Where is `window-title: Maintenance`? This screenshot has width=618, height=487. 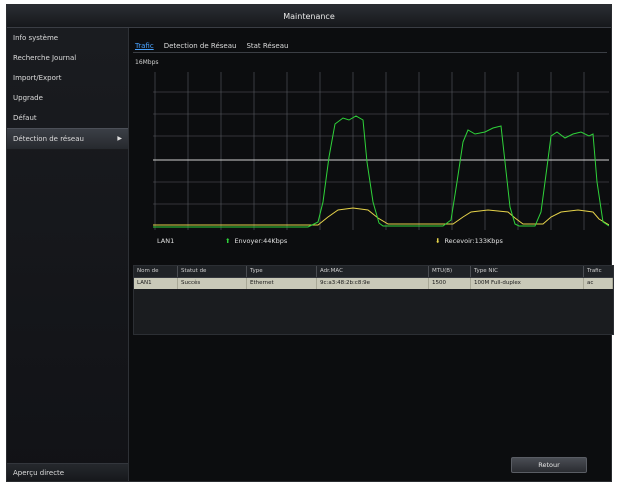
window-title: Maintenance is located at coordinates (309, 16).